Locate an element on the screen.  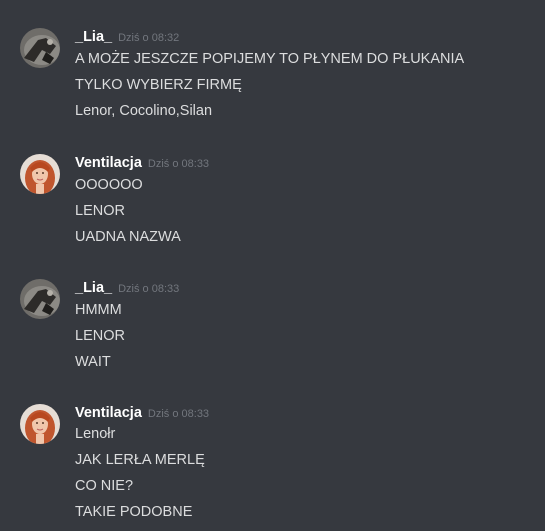
message-header: _Lia_ Dziś o 08:33 is located at coordinates (127, 289).